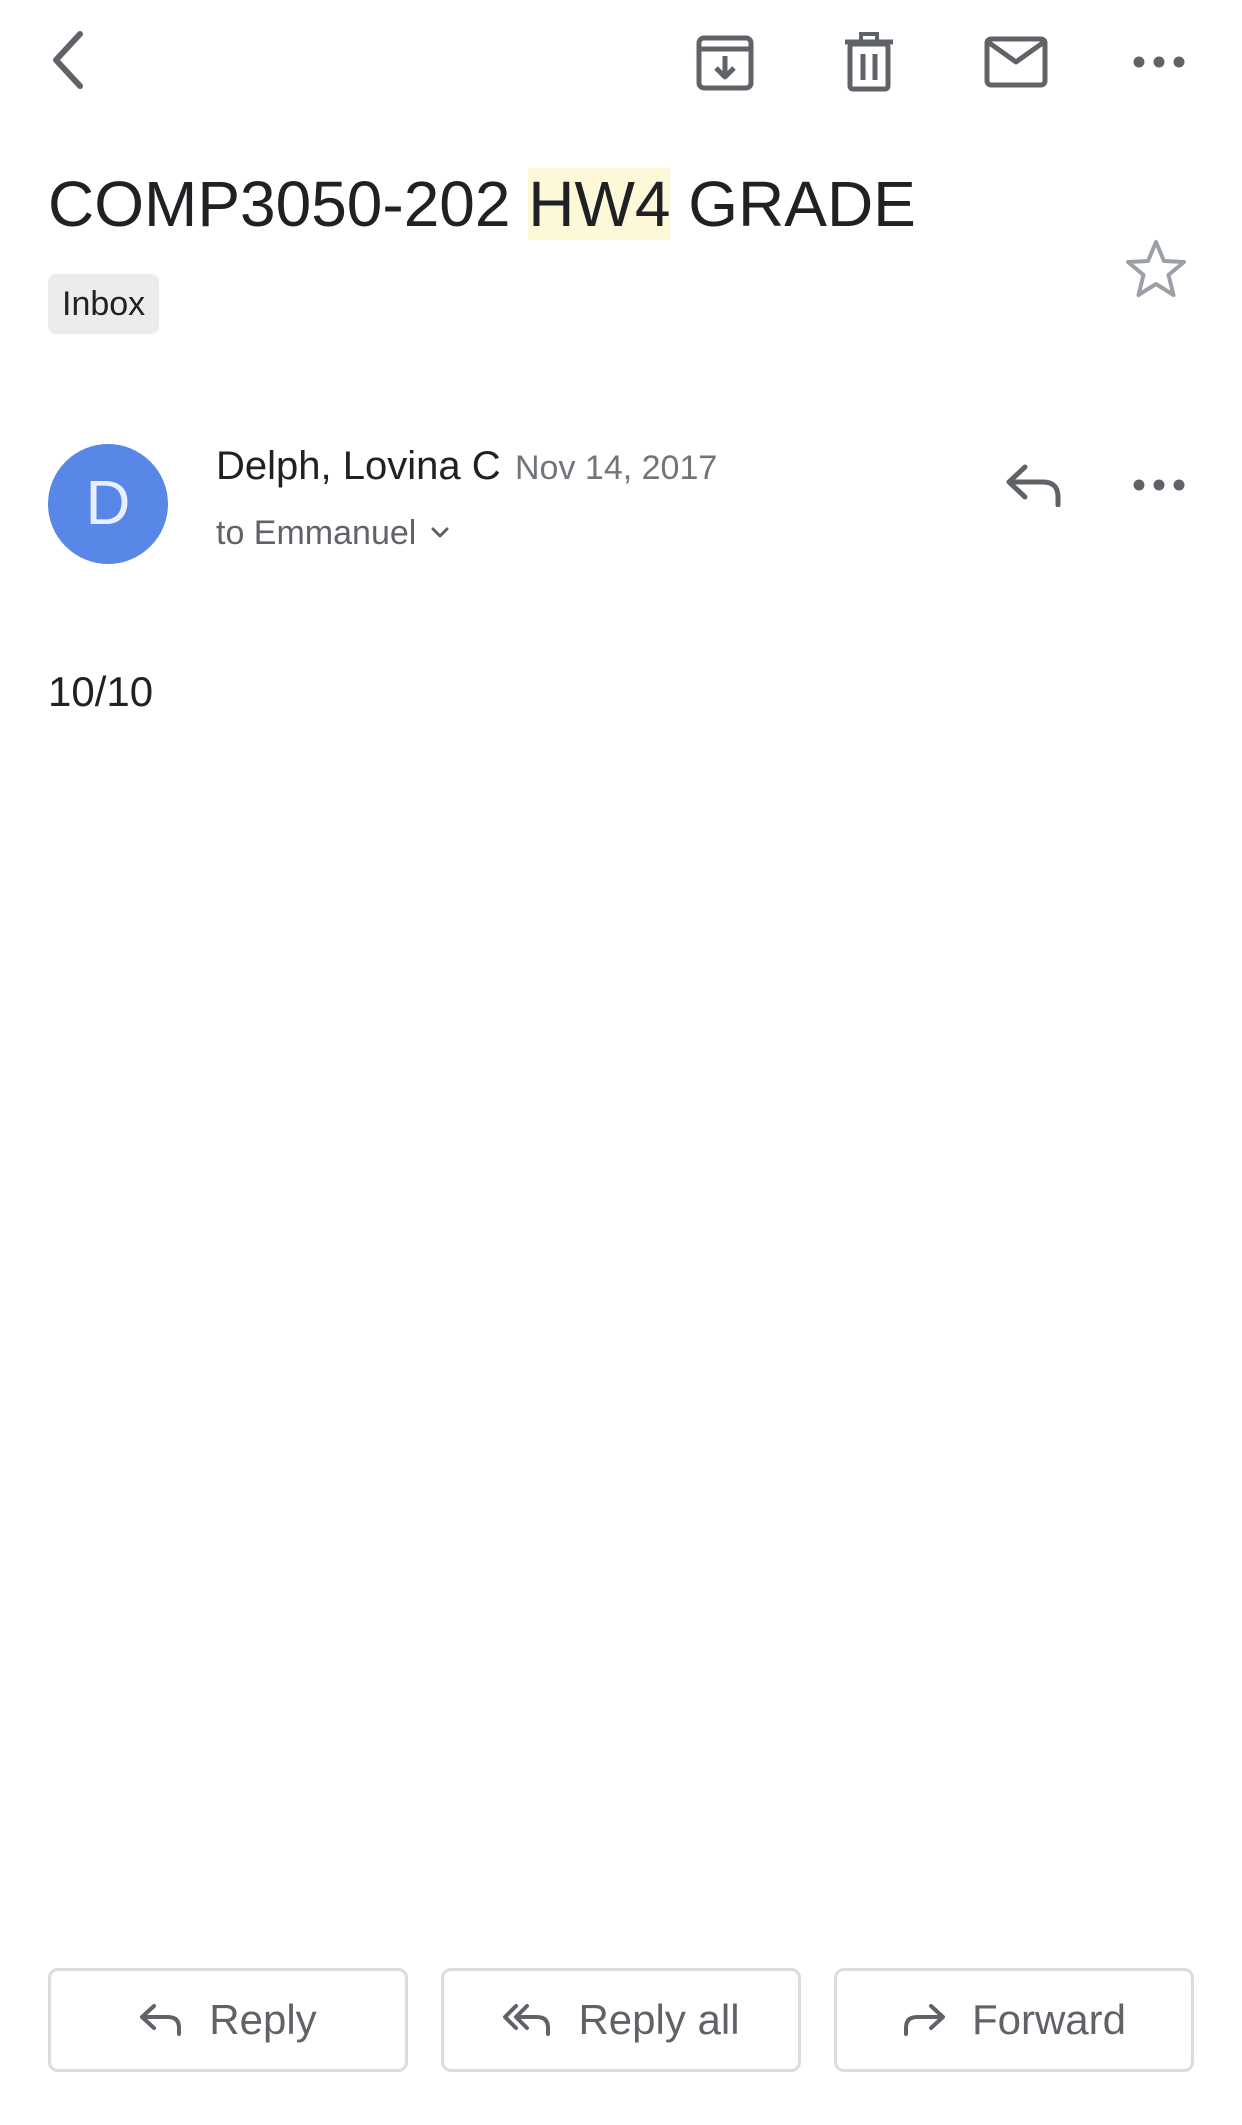 The width and height of the screenshot is (1242, 2125). I want to click on recipient-text: to Emmanuel, so click(316, 533).